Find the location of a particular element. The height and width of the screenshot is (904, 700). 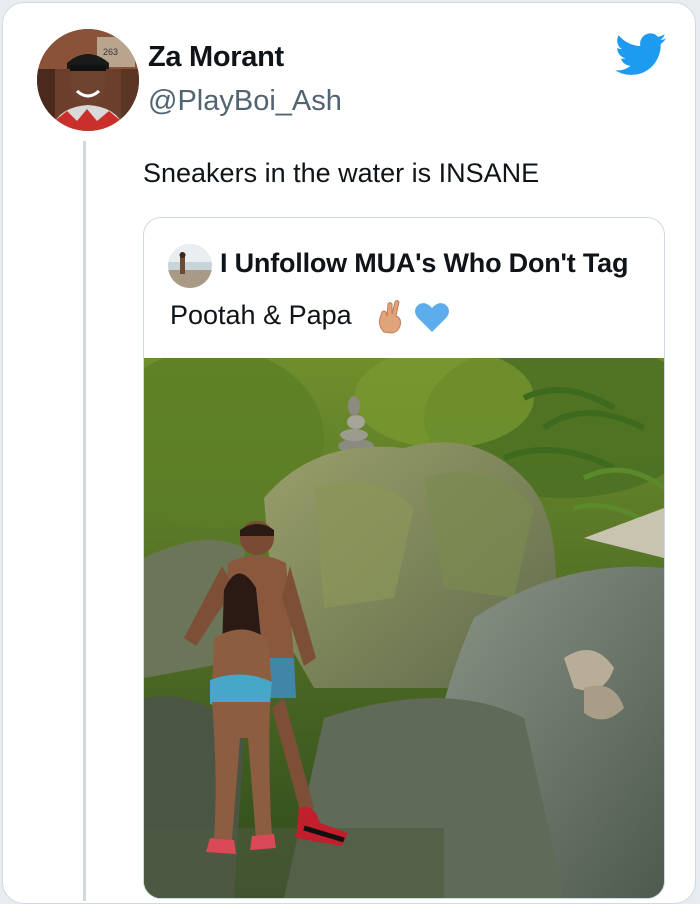

blue-heart-emoji is located at coordinates (432, 317).